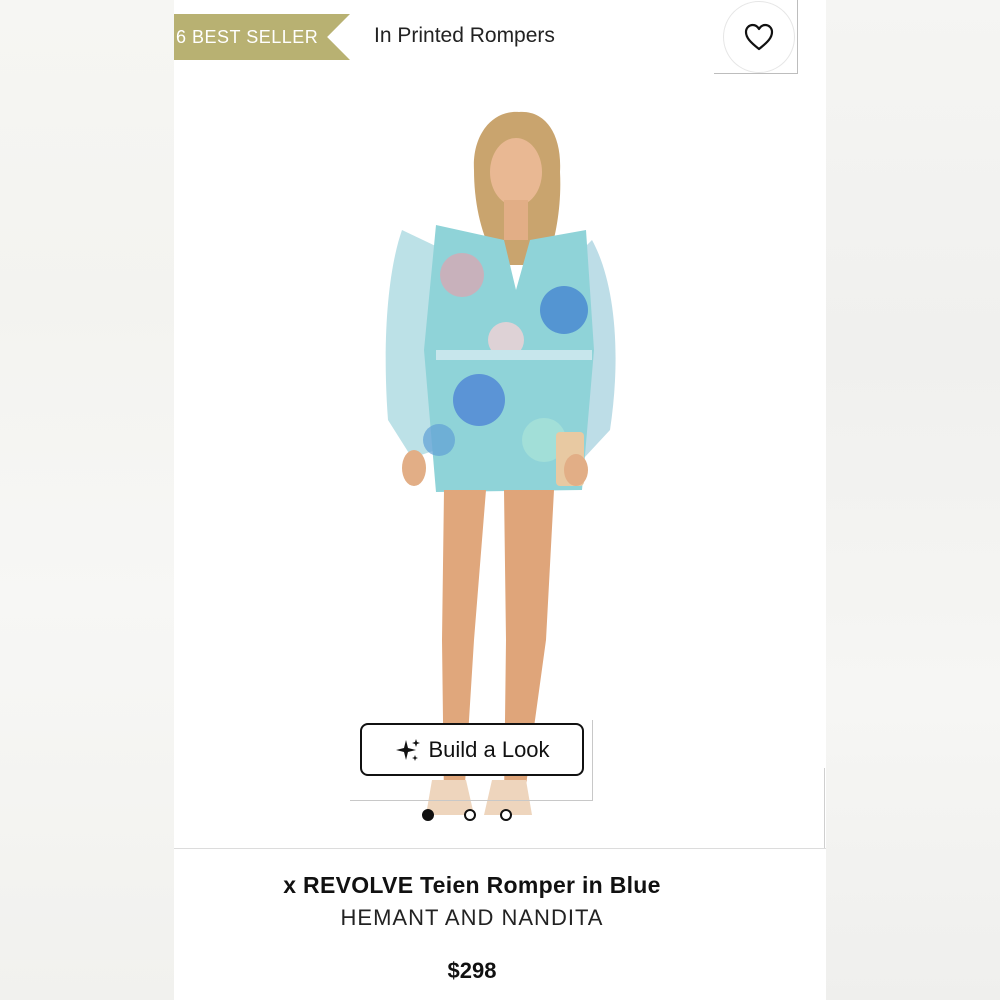 The image size is (1000, 1000). What do you see at coordinates (472, 918) in the screenshot?
I see `product-brand: HEMANT AND NANDITA` at bounding box center [472, 918].